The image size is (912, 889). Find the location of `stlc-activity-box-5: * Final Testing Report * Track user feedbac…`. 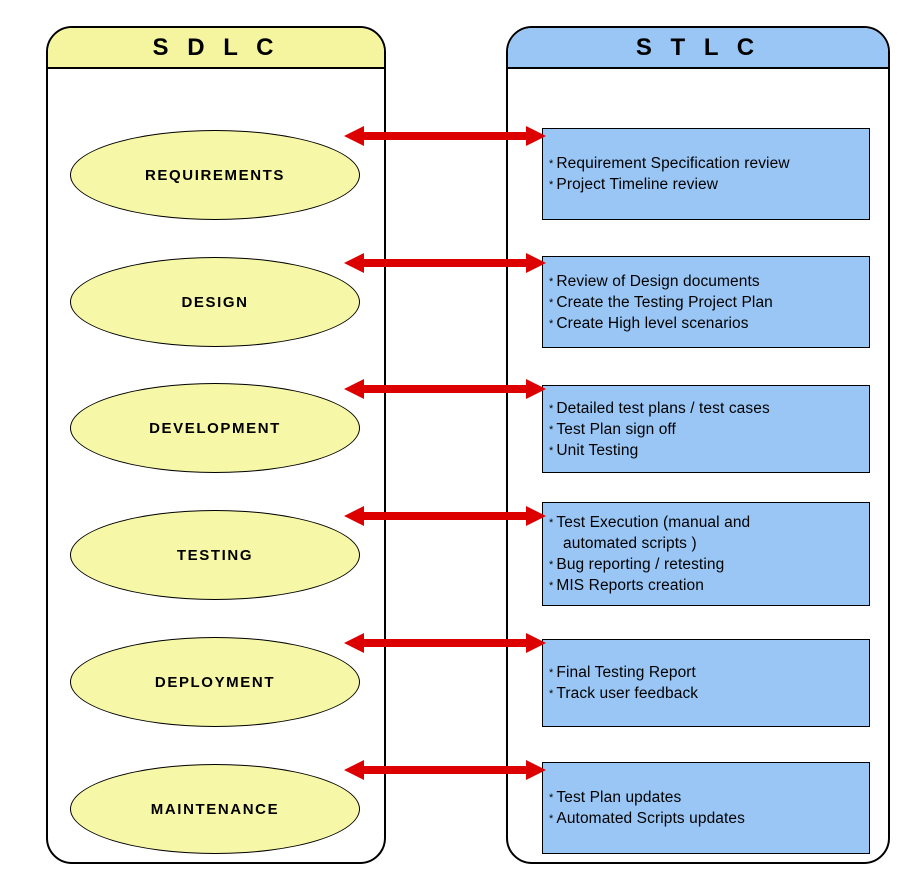

stlc-activity-box-5: * Final Testing Report * Track user feedbac… is located at coordinates (706, 683).